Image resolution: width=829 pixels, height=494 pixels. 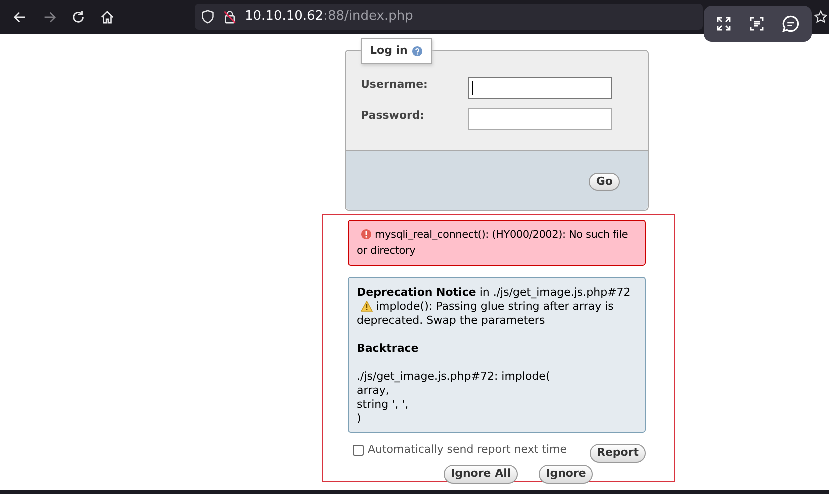 What do you see at coordinates (373, 391) in the screenshot?
I see `backtrace-line: array,` at bounding box center [373, 391].